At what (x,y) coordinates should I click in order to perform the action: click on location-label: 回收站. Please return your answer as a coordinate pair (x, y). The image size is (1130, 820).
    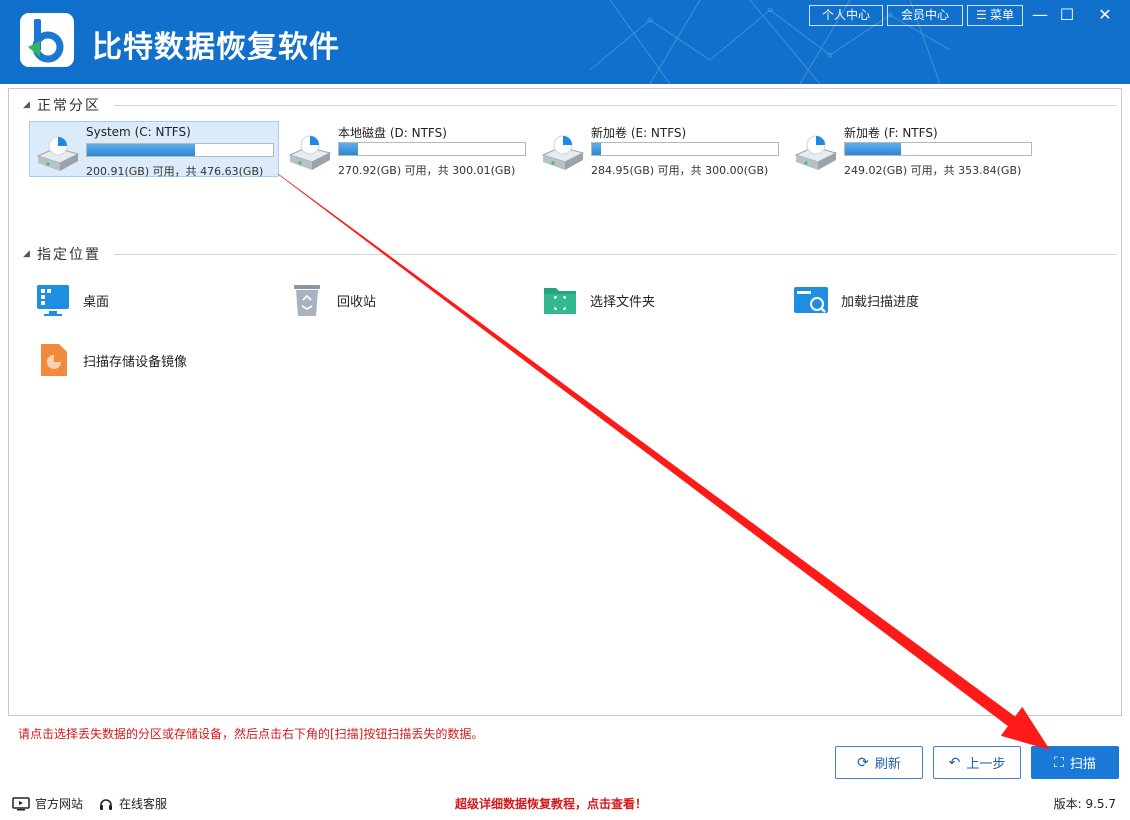
    Looking at the image, I should click on (357, 302).